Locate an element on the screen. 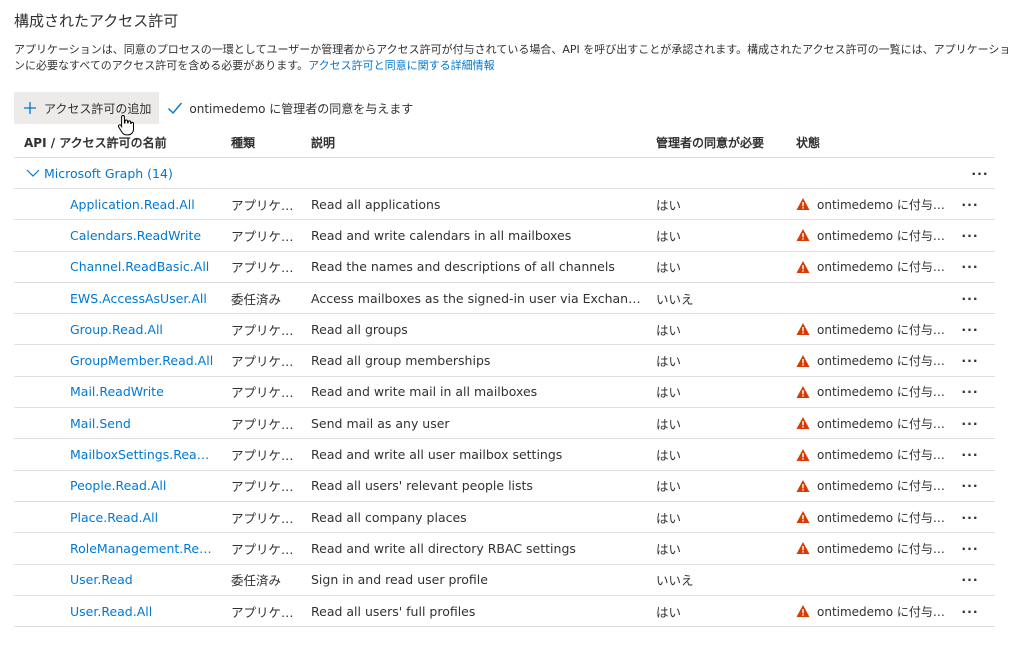 The height and width of the screenshot is (664, 1024). permission-name-link: User.Read.All is located at coordinates (115, 611).